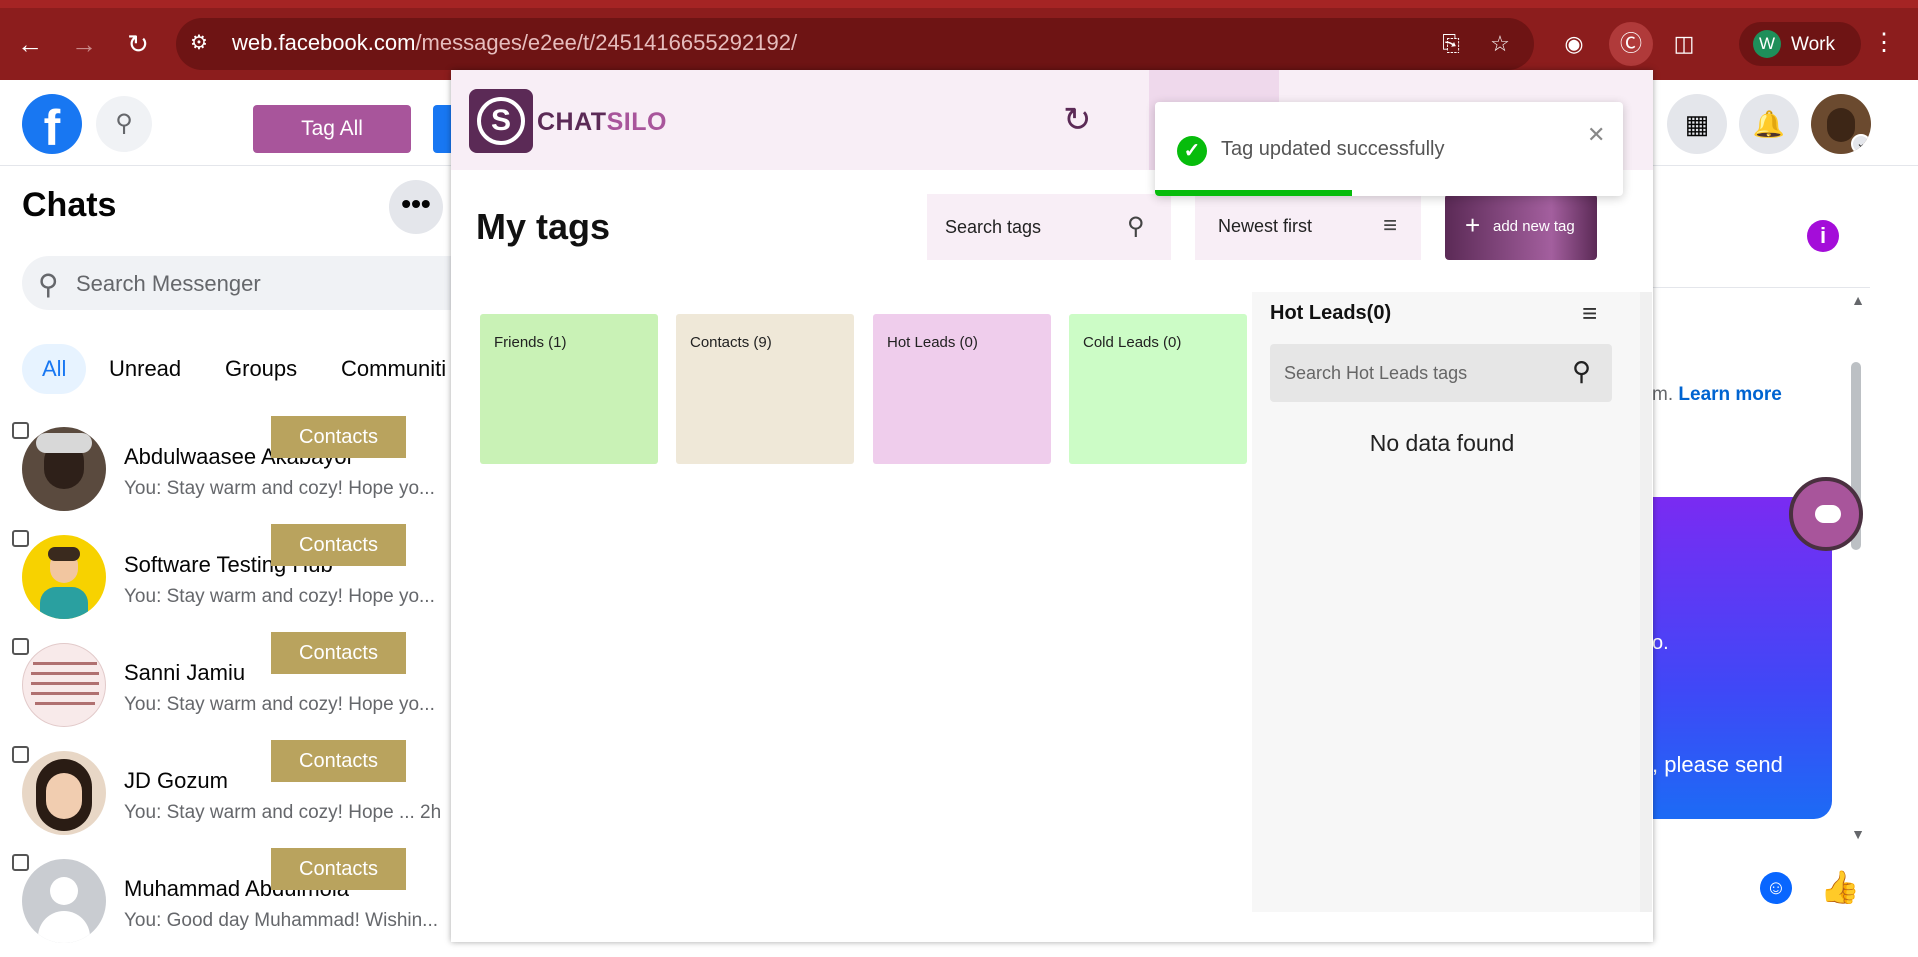  What do you see at coordinates (993, 227) in the screenshot?
I see `tag-search-placeholder: Search tags` at bounding box center [993, 227].